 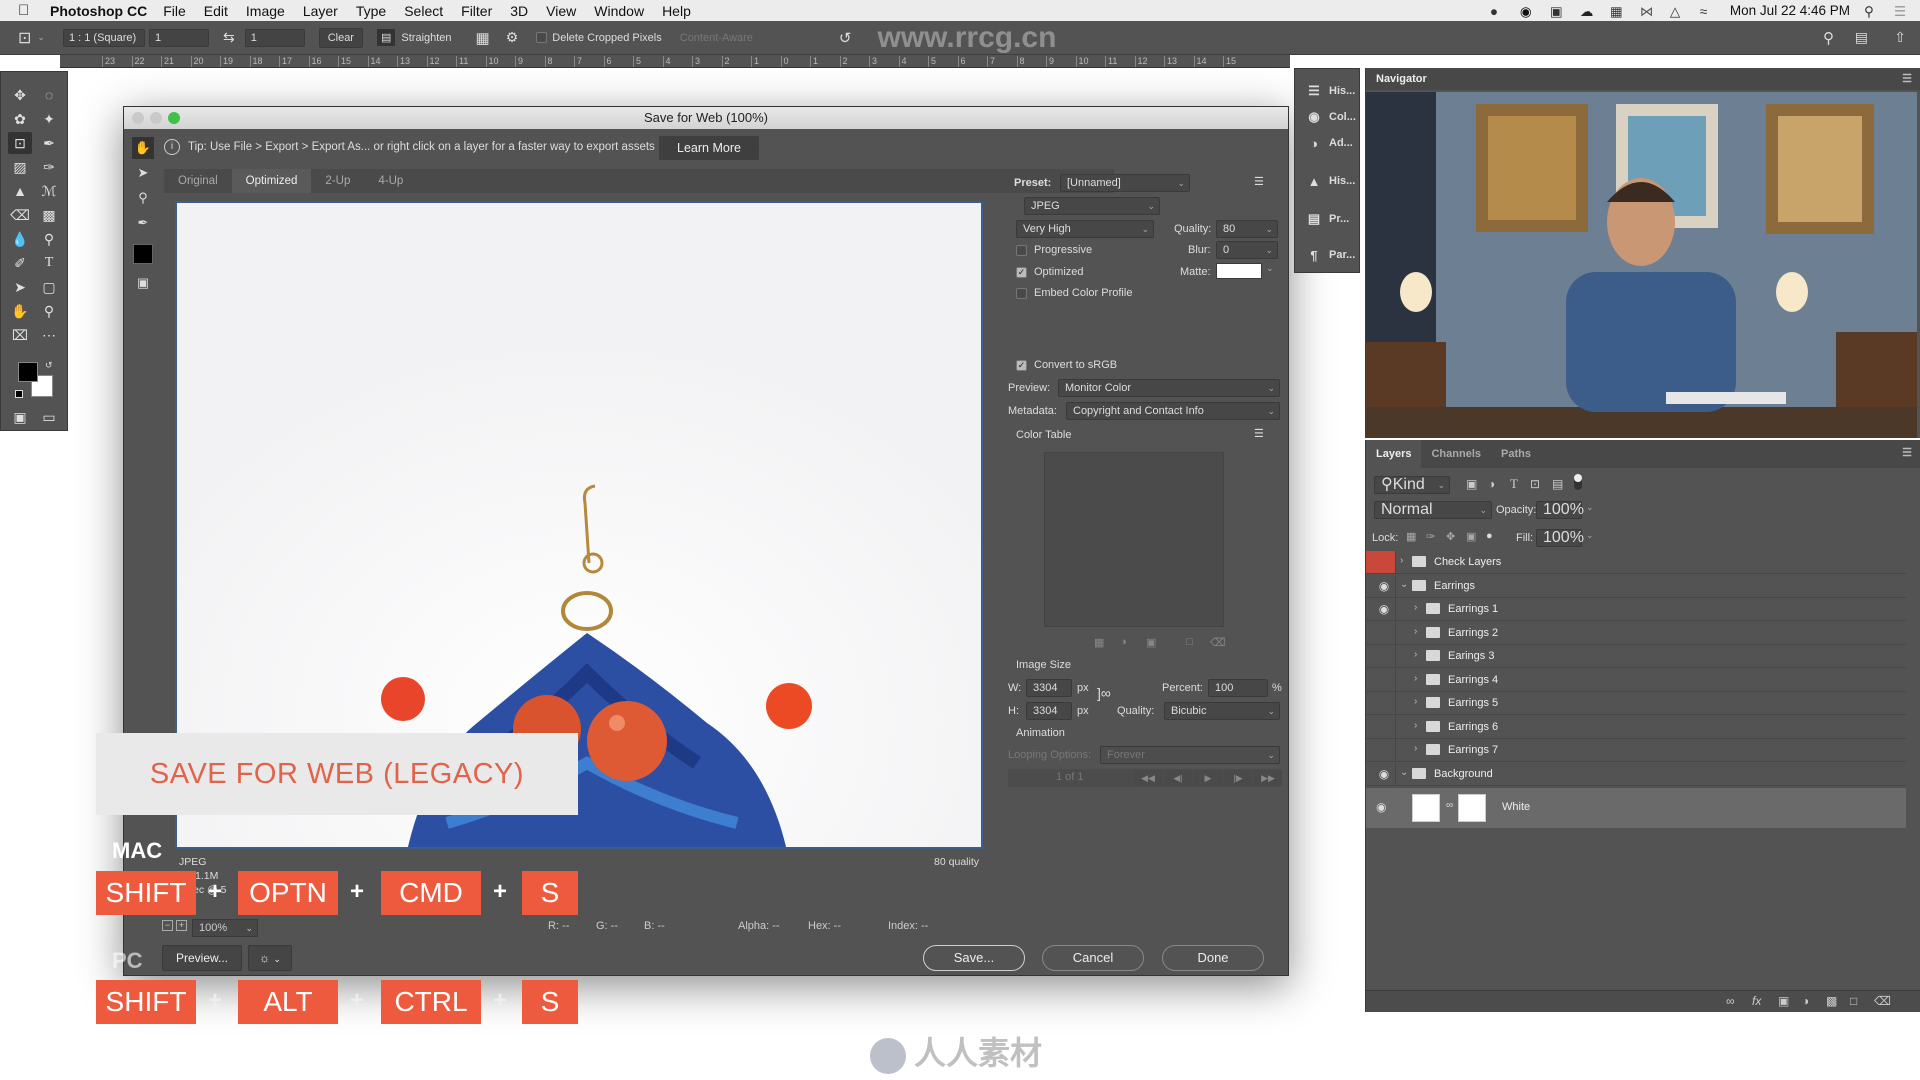 I want to click on menu-layer: Layer, so click(x=320, y=11).